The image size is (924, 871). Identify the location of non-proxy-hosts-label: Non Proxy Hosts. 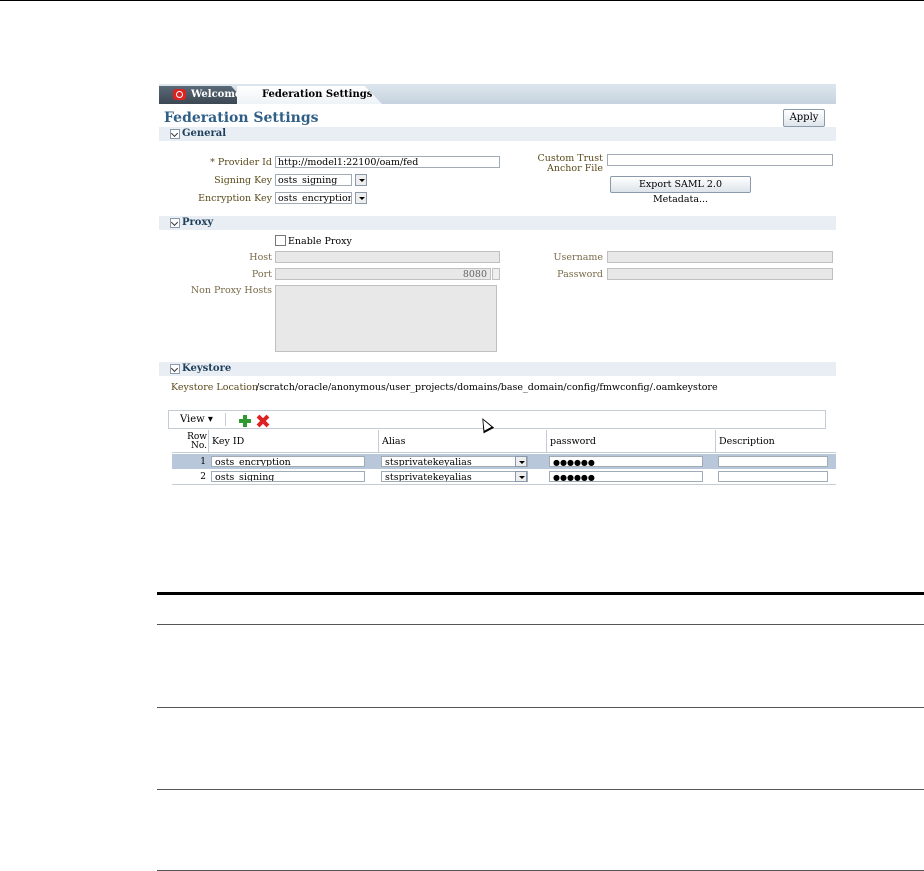
(231, 290).